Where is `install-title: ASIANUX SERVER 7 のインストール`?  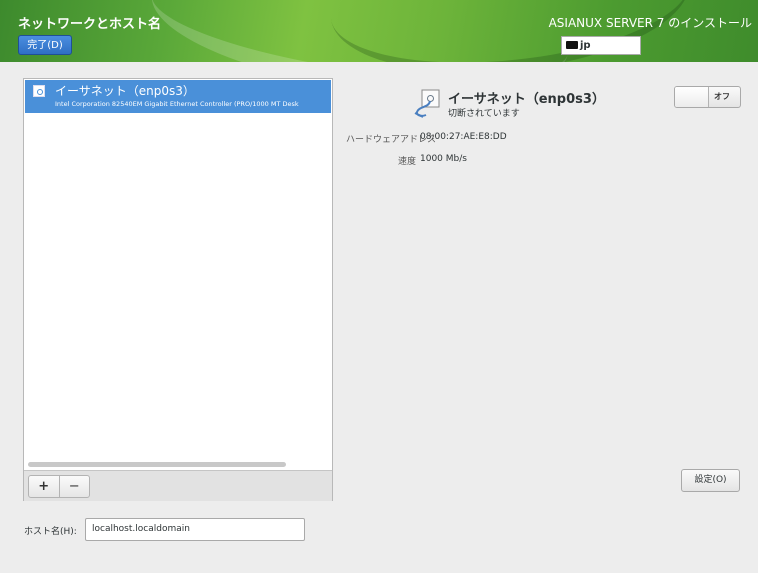
install-title: ASIANUX SERVER 7 のインストール is located at coordinates (650, 23).